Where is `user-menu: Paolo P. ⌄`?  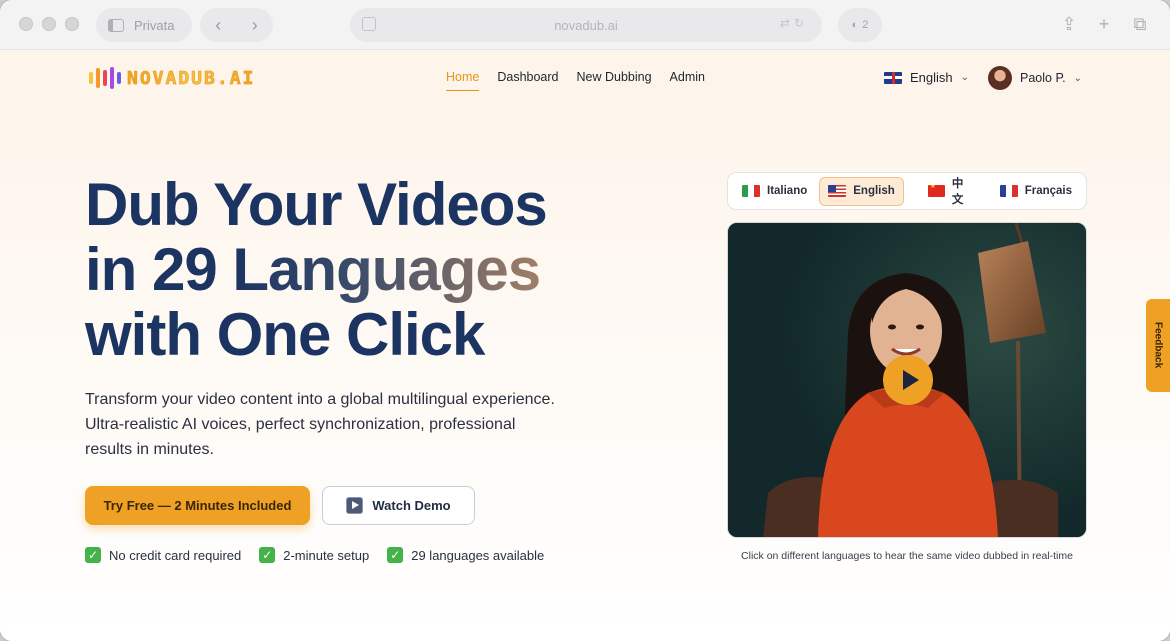 user-menu: Paolo P. ⌄ is located at coordinates (1035, 78).